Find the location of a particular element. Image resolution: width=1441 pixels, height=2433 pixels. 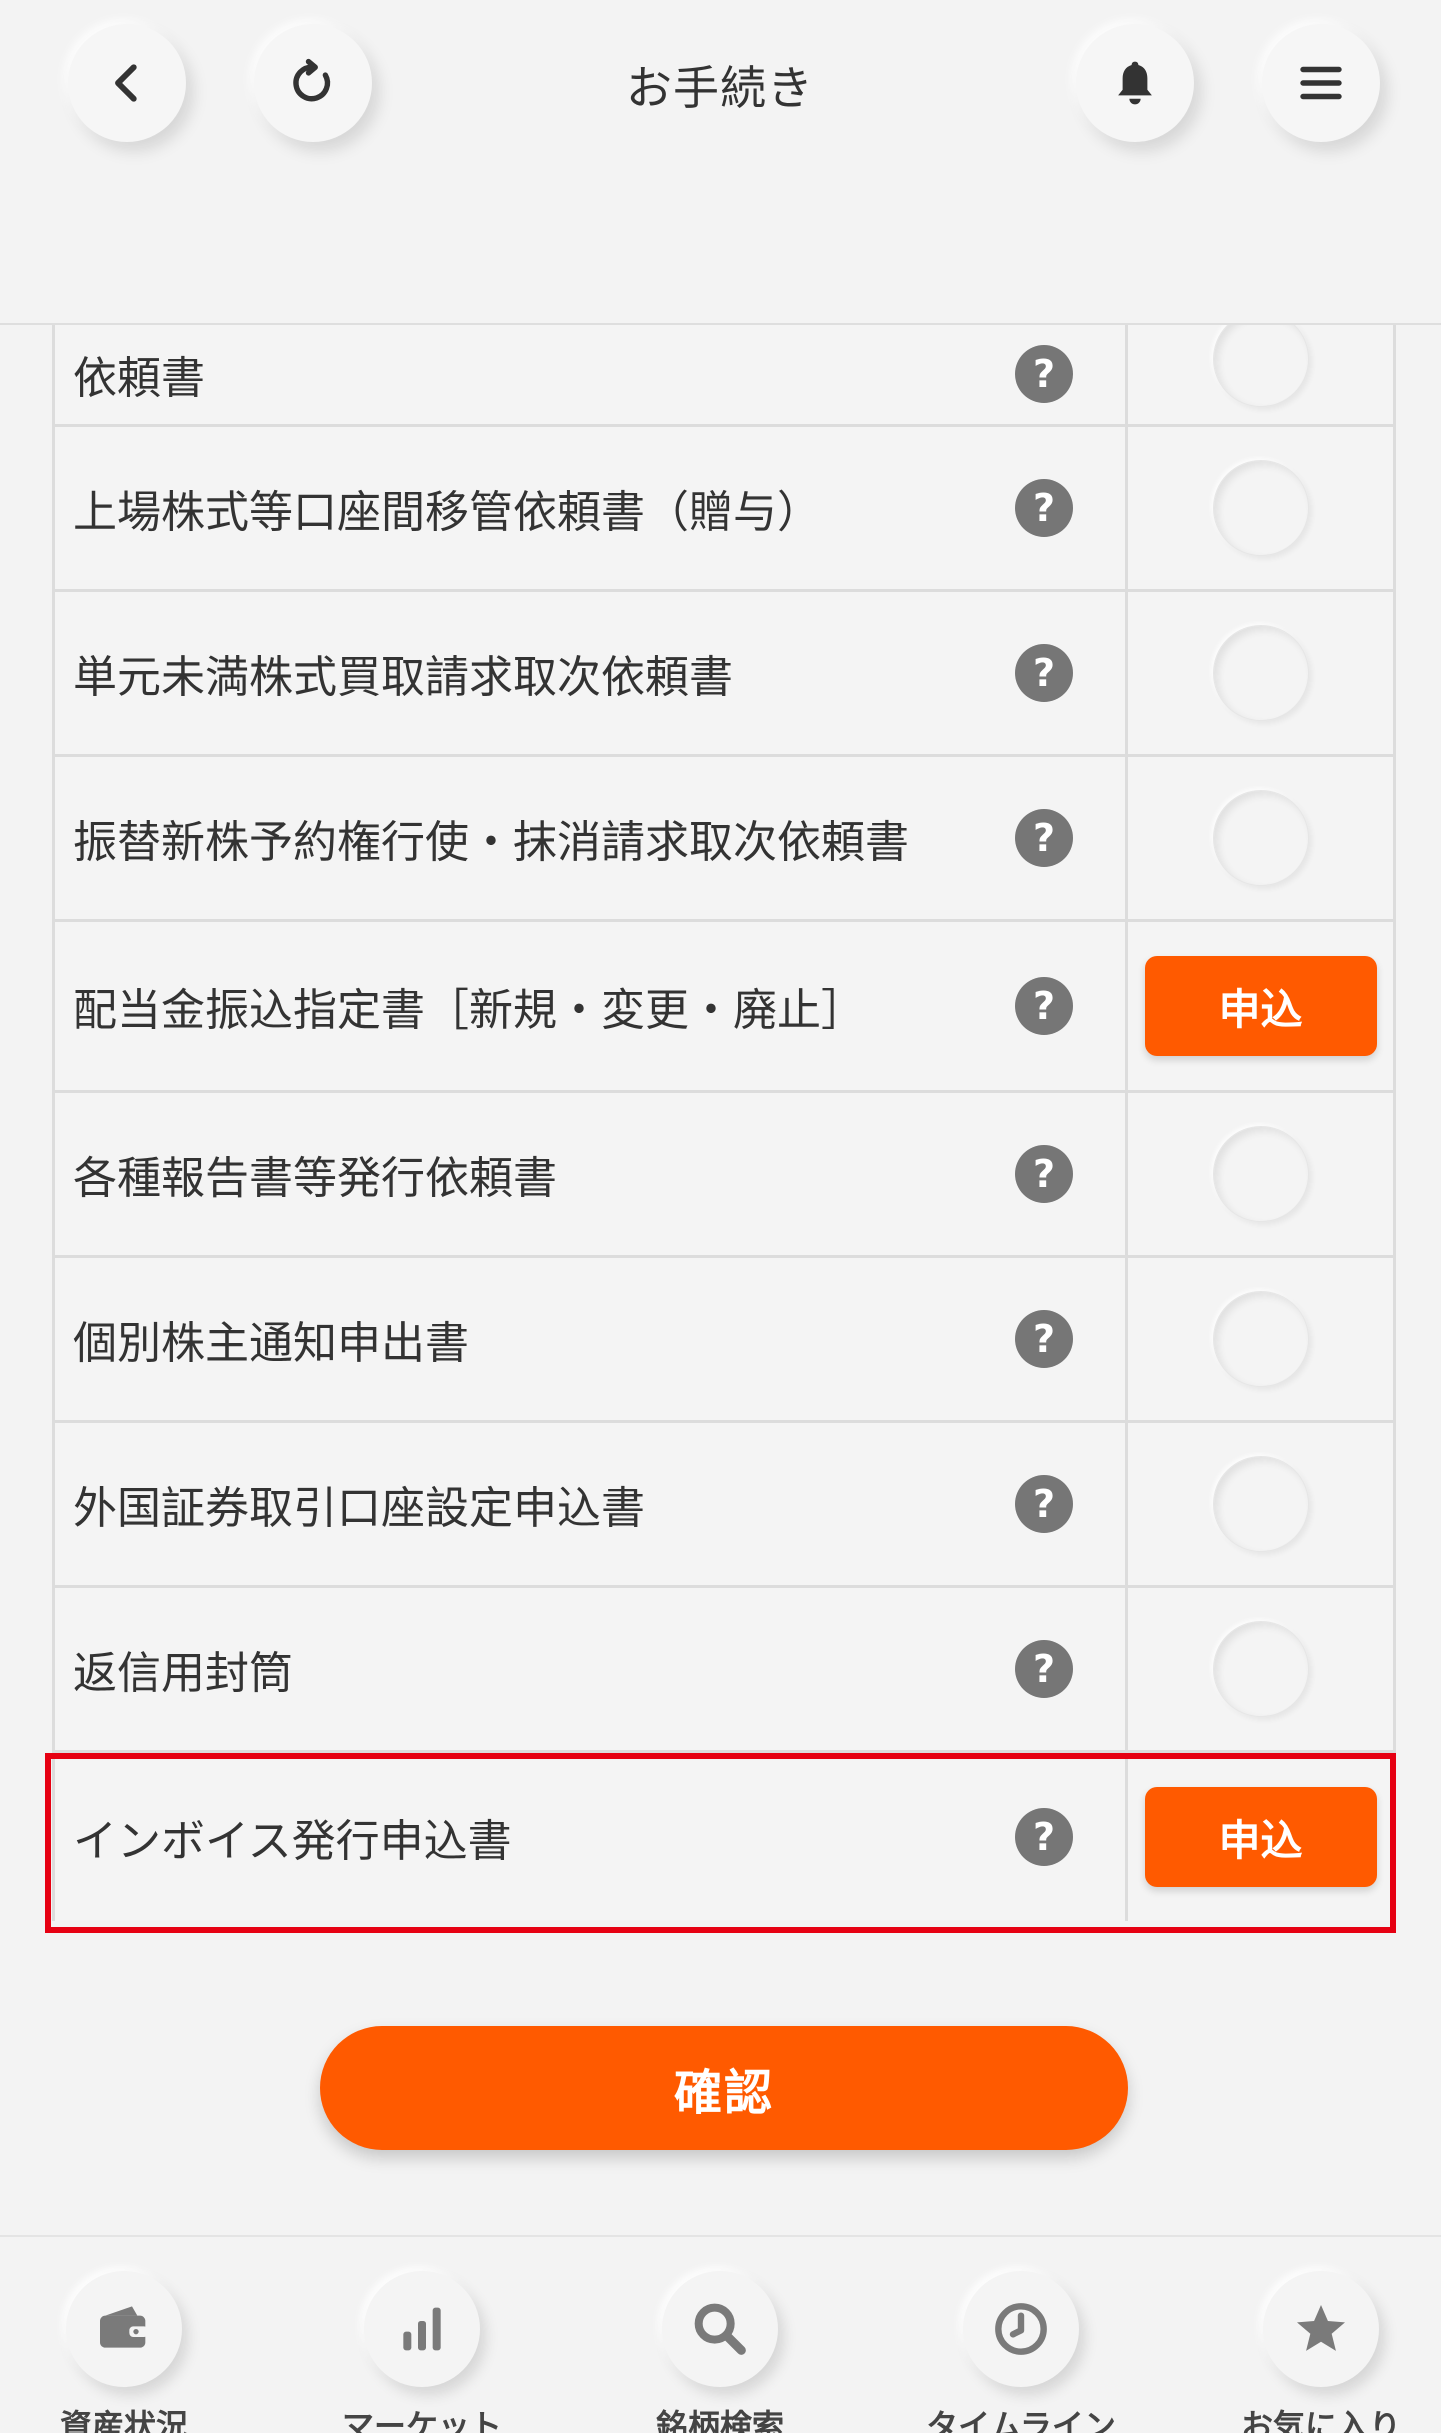

row-label: 配当金振込指定書［新規・変更・廃止］ is located at coordinates (469, 1010).